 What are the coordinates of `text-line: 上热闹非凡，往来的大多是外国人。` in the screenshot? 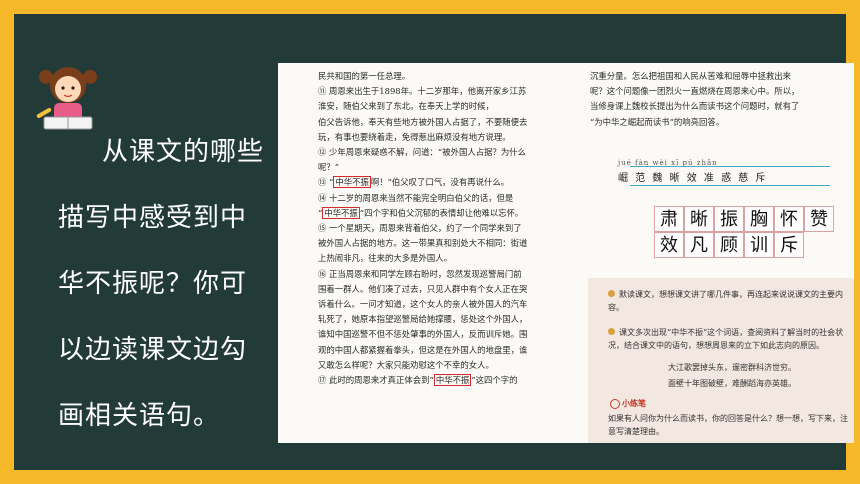 It's located at (385, 258).